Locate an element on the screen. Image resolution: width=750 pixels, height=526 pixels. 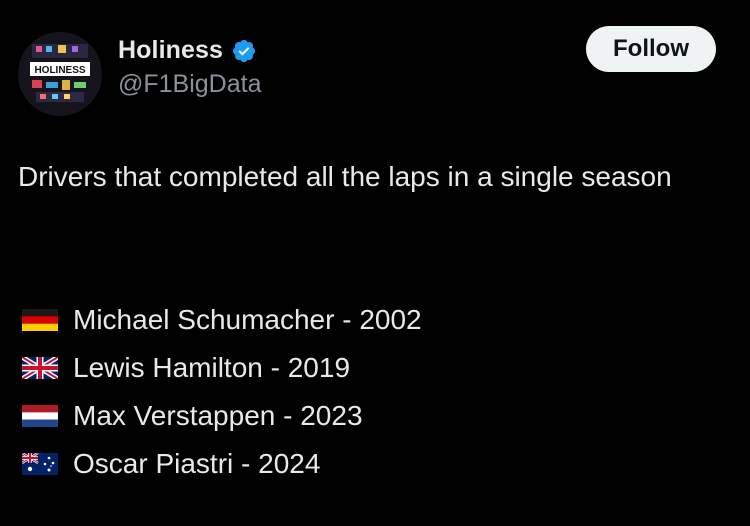
germany-flag-icon is located at coordinates (40, 320).